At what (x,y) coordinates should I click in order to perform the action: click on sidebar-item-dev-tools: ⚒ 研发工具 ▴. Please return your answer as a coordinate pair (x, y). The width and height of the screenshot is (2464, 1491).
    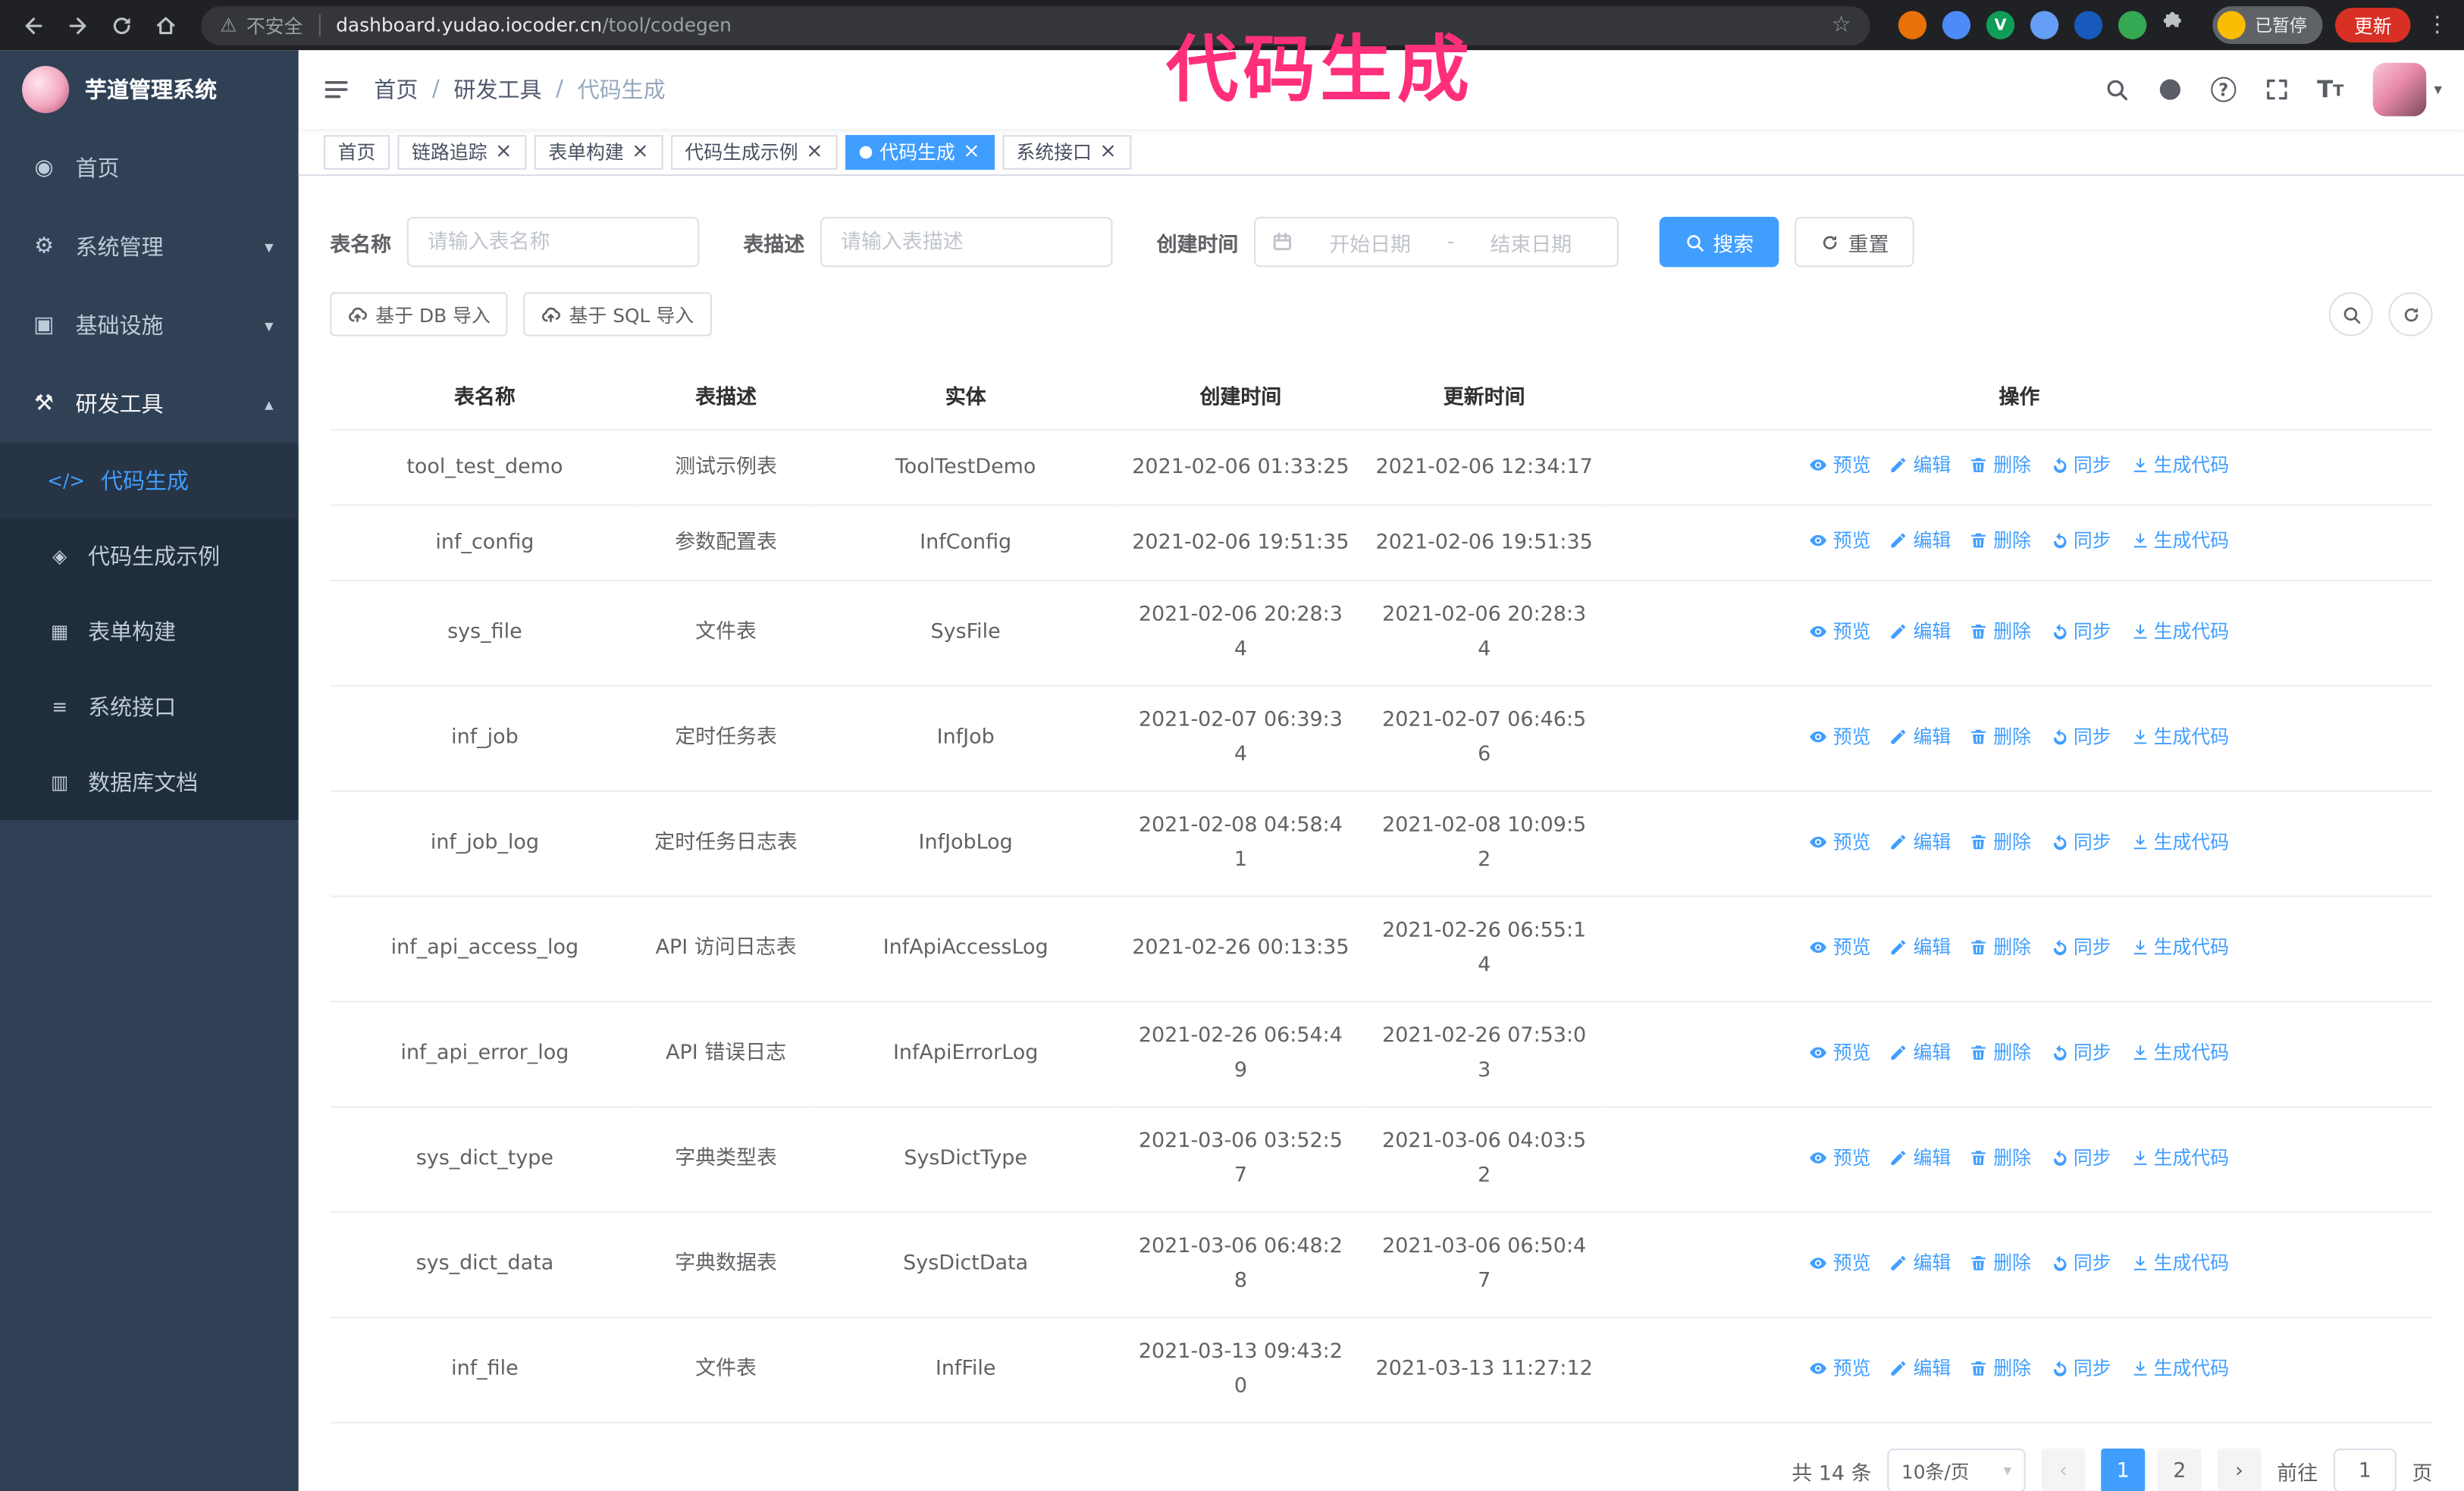
    Looking at the image, I should click on (150, 404).